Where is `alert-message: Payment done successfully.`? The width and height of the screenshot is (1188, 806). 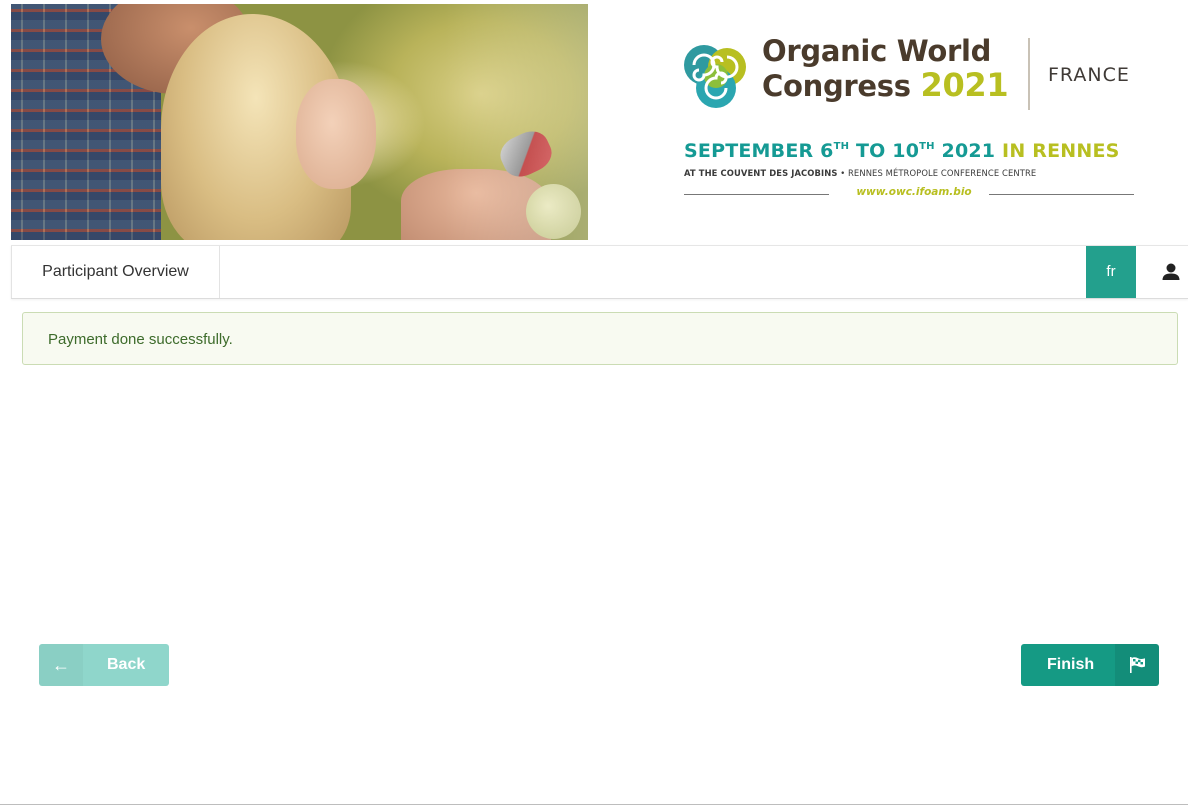 alert-message: Payment done successfully. is located at coordinates (140, 339).